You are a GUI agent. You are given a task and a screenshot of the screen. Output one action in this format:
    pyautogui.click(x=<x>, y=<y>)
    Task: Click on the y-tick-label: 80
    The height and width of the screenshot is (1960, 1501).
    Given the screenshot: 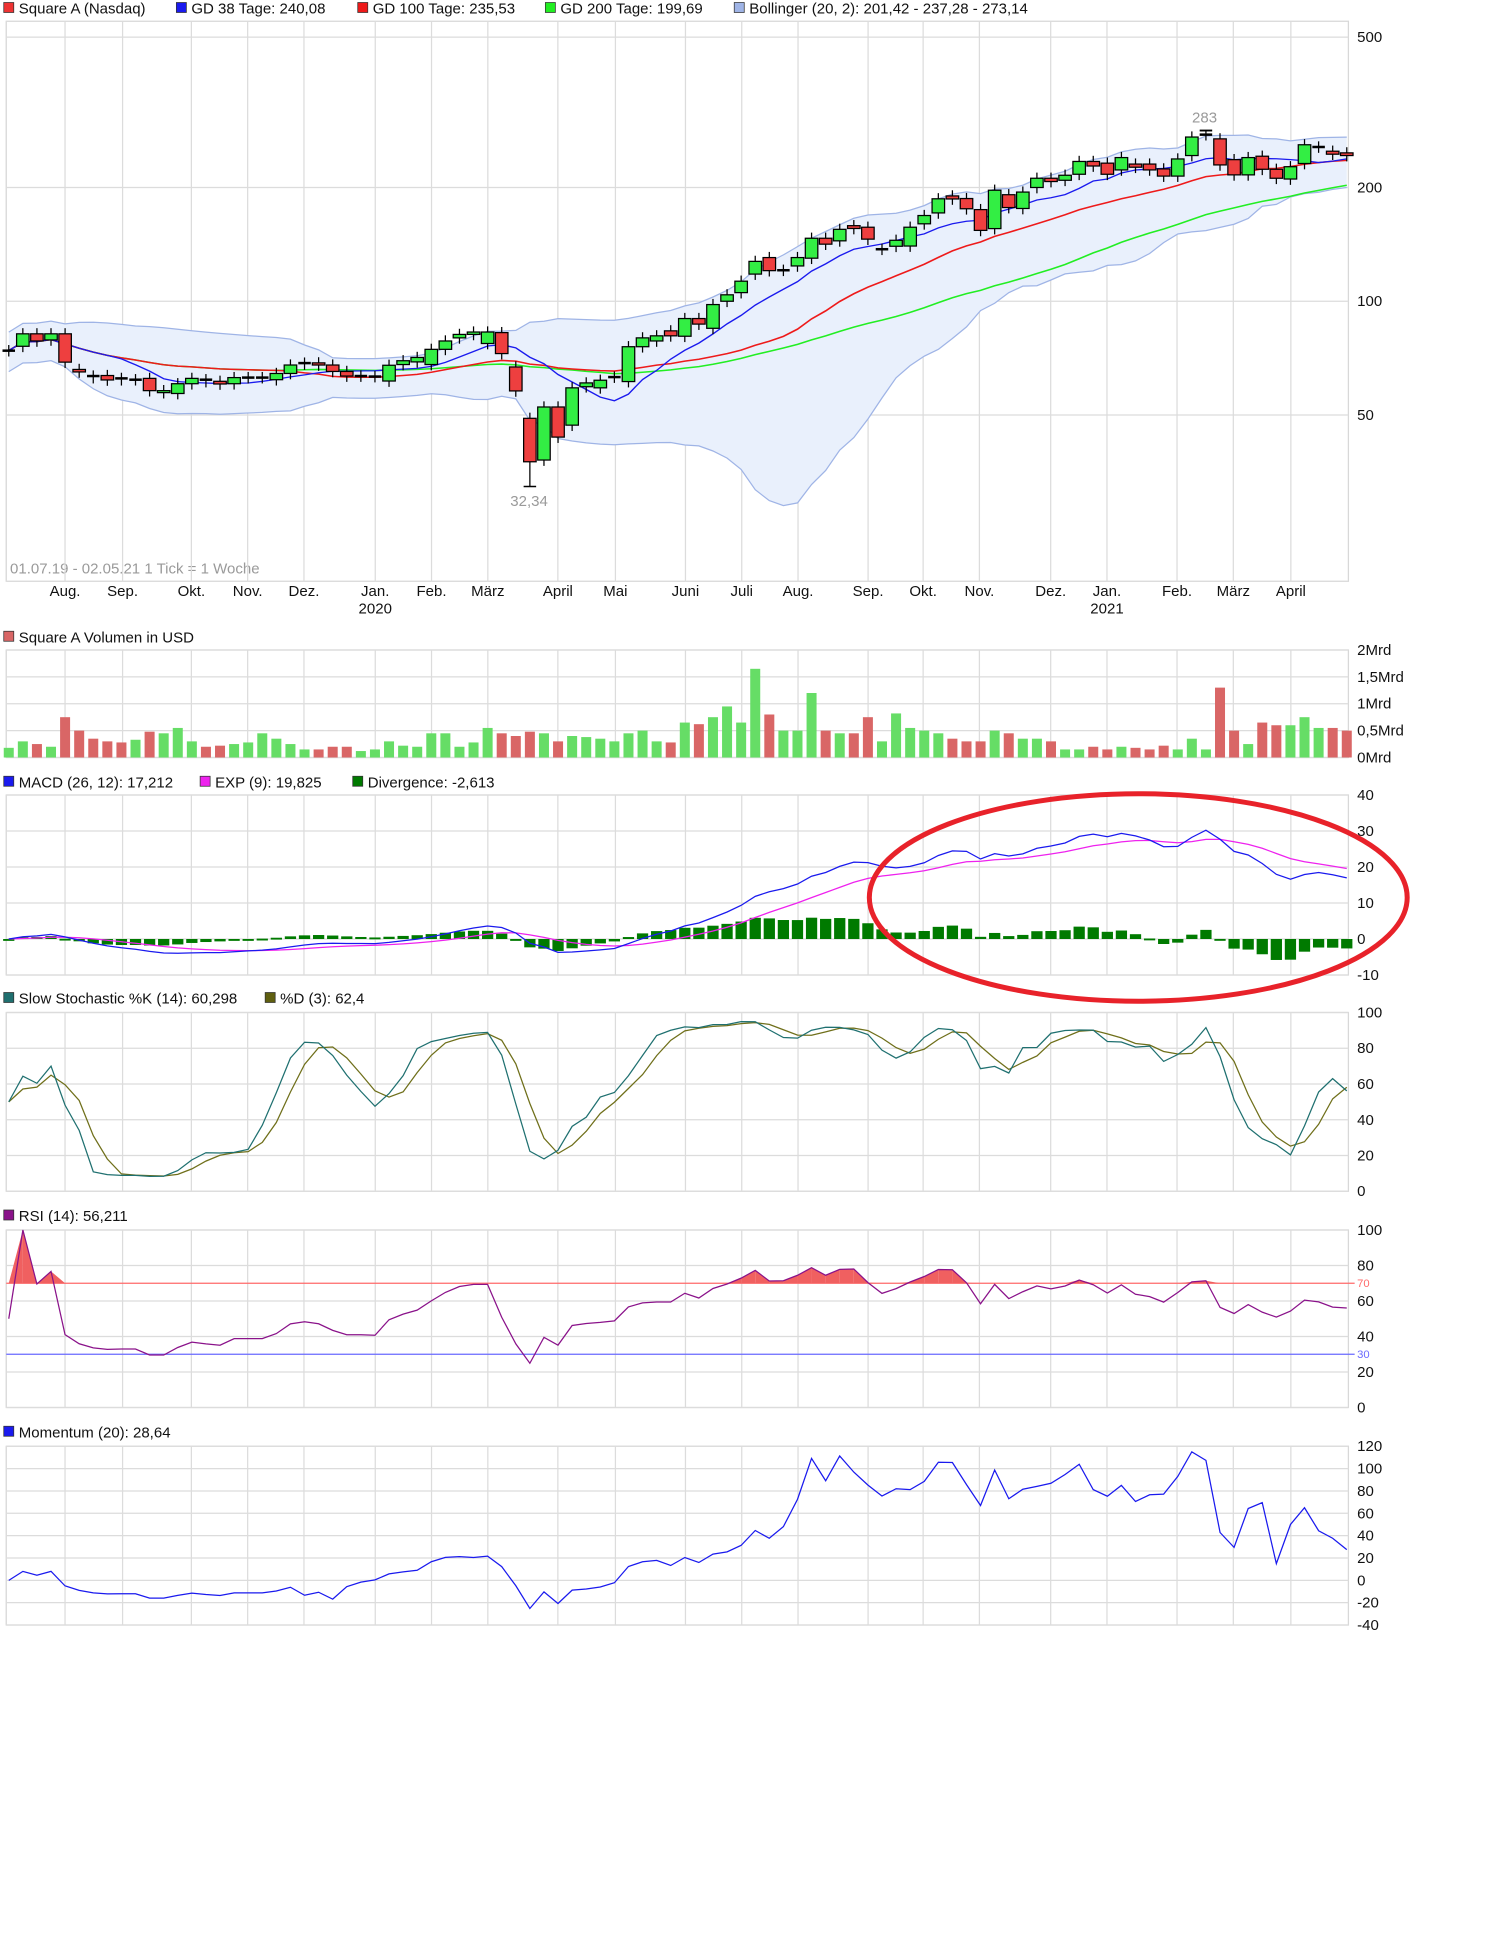 What is the action you would take?
    pyautogui.click(x=1365, y=1048)
    